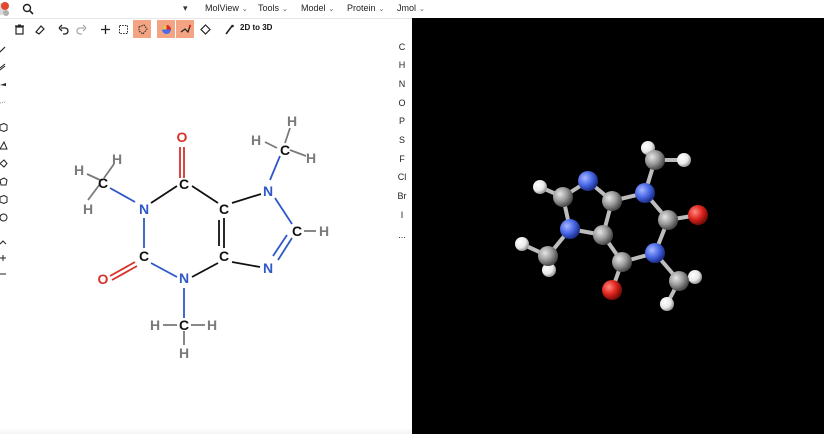  I want to click on move-icon, so click(105, 29).